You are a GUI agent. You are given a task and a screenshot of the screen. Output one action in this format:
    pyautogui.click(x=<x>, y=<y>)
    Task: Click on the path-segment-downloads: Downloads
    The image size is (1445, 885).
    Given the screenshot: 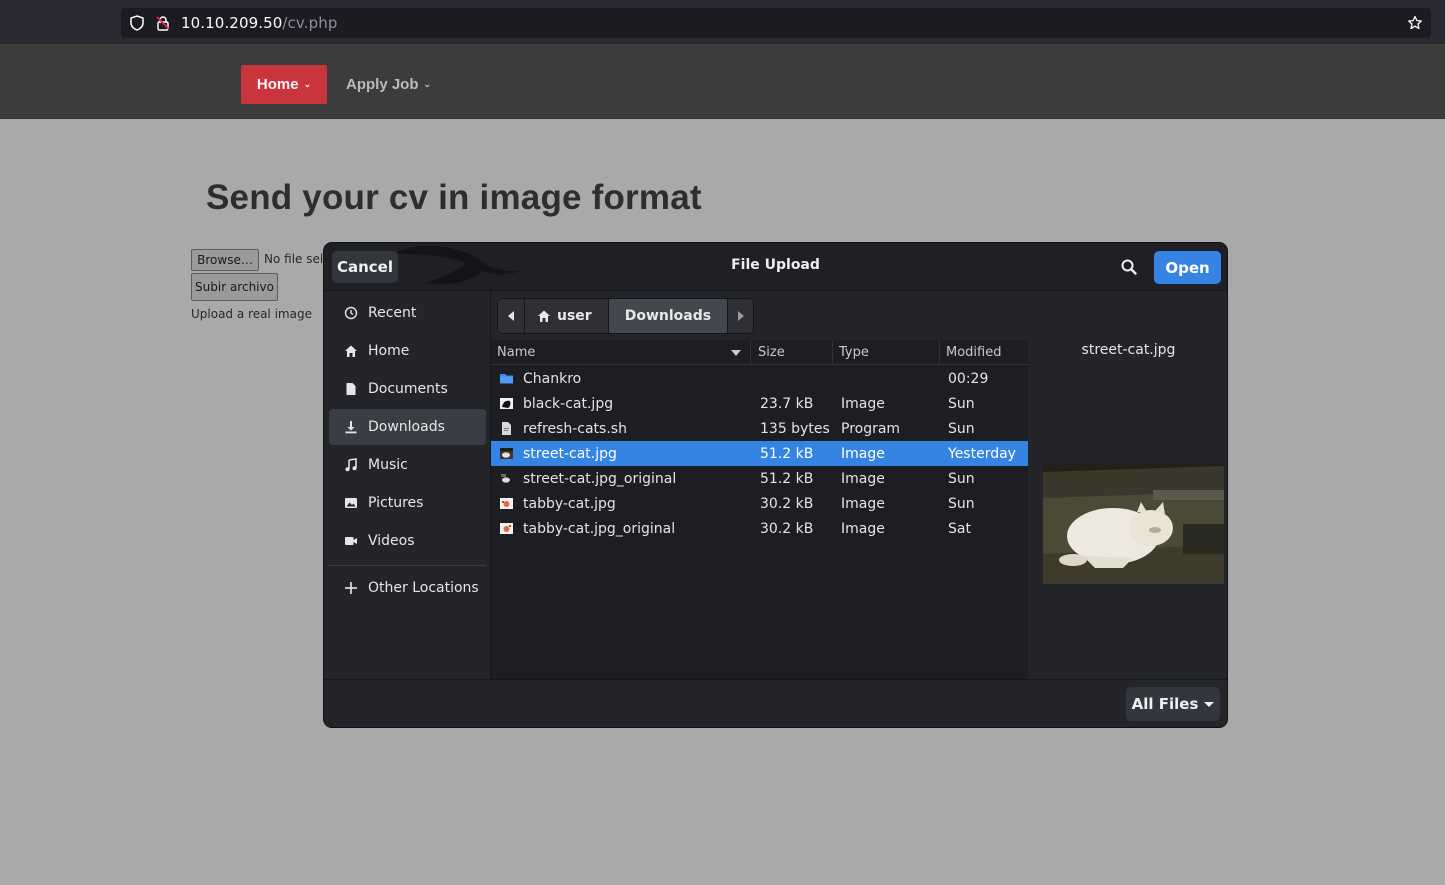 What is the action you would take?
    pyautogui.click(x=667, y=316)
    